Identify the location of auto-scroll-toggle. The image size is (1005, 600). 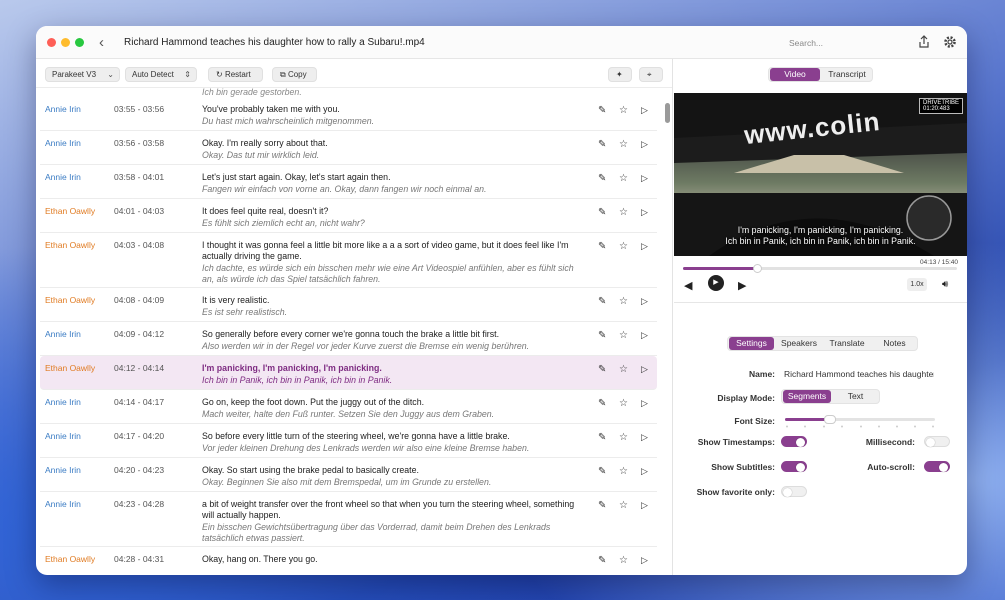
(937, 466).